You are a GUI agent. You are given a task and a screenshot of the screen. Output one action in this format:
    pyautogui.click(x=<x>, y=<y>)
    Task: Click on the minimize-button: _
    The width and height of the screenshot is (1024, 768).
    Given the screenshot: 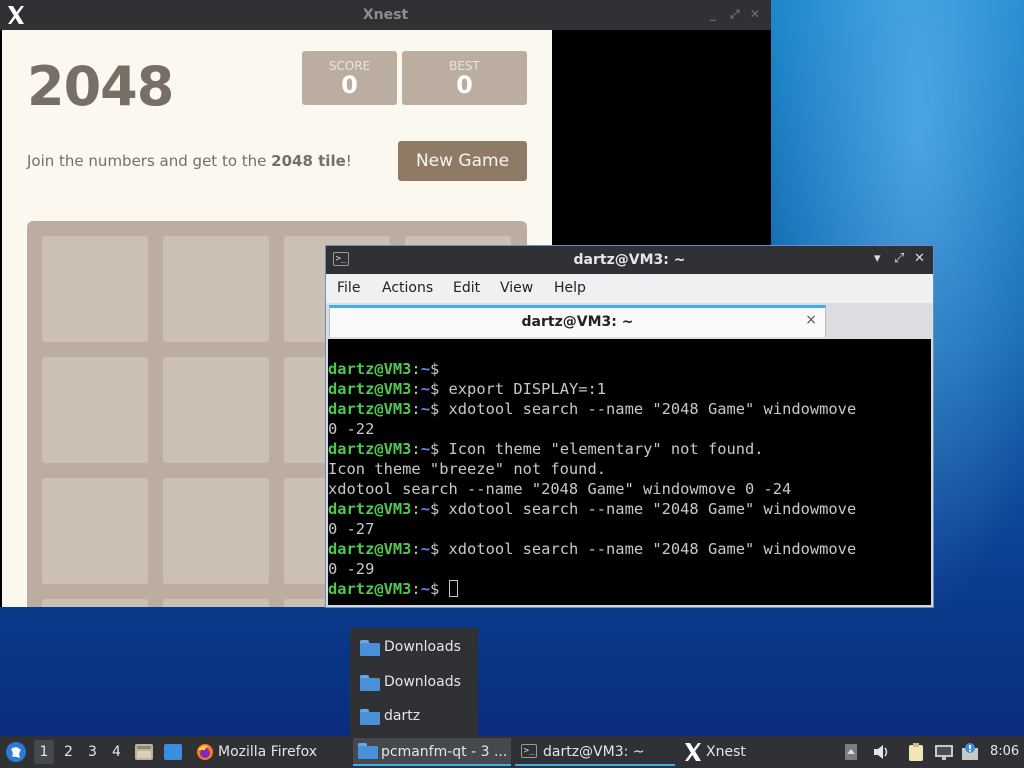 What is the action you would take?
    pyautogui.click(x=713, y=14)
    